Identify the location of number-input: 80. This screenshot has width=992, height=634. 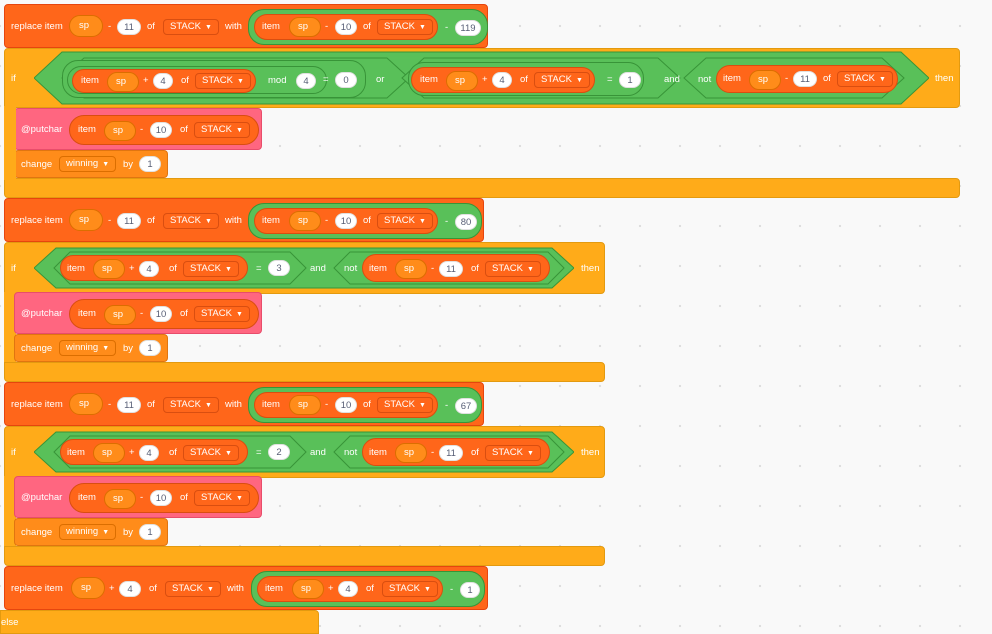
(466, 222).